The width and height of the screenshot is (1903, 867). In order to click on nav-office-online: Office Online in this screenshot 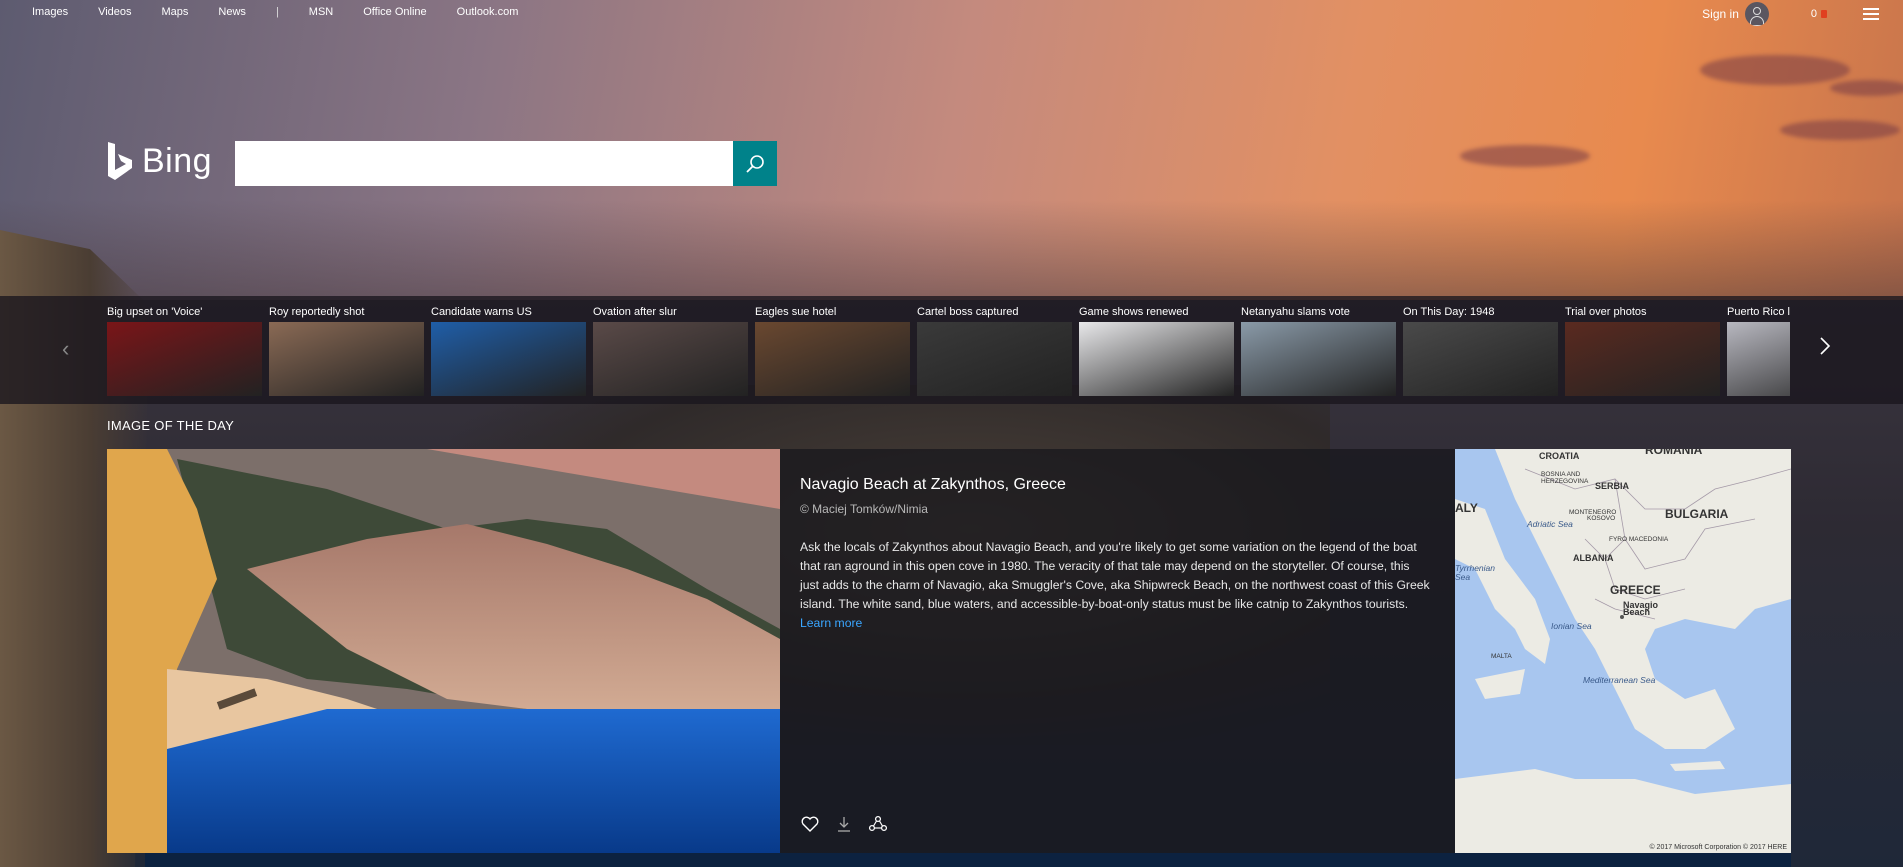, I will do `click(394, 12)`.